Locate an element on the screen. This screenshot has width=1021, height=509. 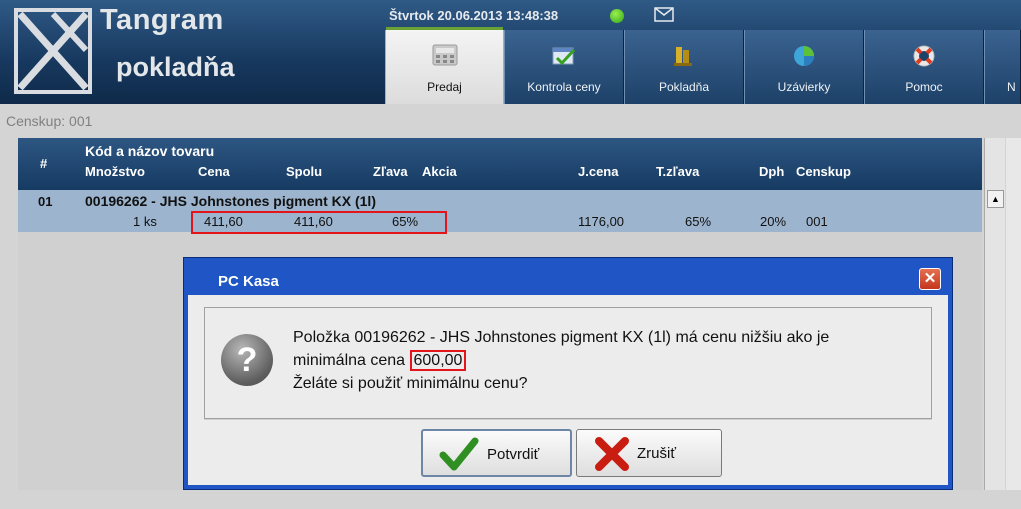
tab-label: N is located at coordinates (1011, 87).